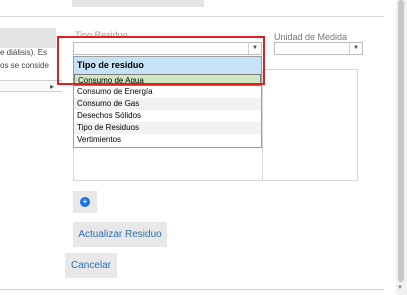 The image size is (407, 295). What do you see at coordinates (167, 104) in the screenshot?
I see `dropdown-option-consumo-gas: Consumo de Gas` at bounding box center [167, 104].